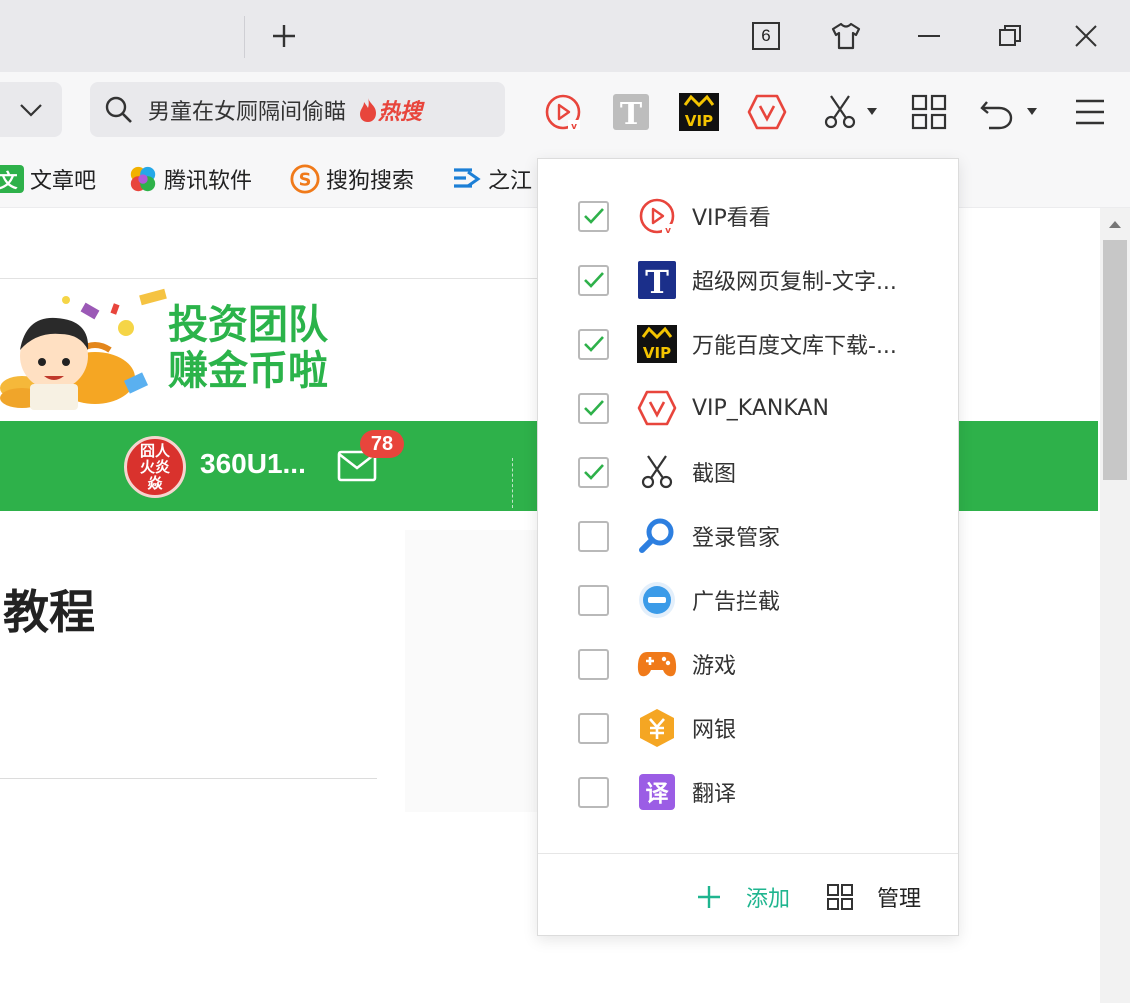 The image size is (1130, 1003). Describe the element at coordinates (714, 474) in the screenshot. I see `extension-label: 截图` at that location.